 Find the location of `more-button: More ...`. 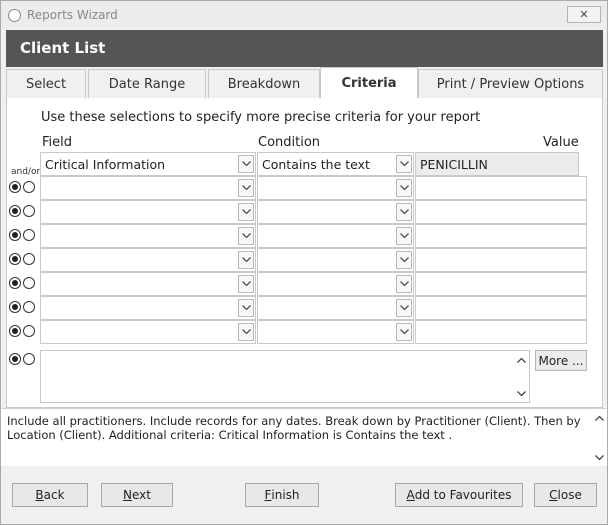

more-button: More ... is located at coordinates (561, 360).